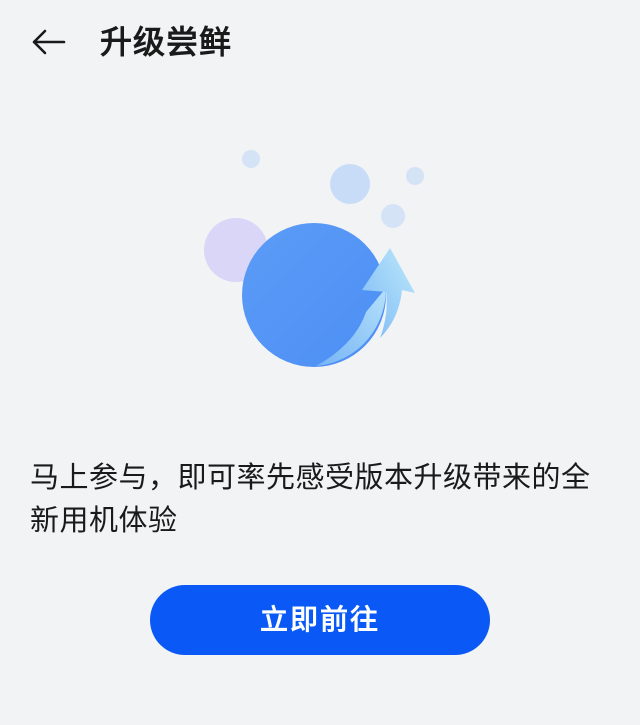 The image size is (640, 725). Describe the element at coordinates (320, 42) in the screenshot. I see `top-bar: 升级尝鲜` at that location.